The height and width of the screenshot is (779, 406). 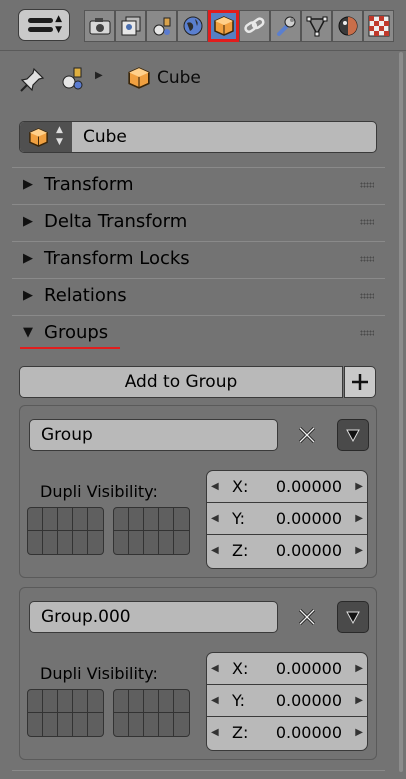 What do you see at coordinates (153, 617) in the screenshot?
I see `group-name-field: Group.000` at bounding box center [153, 617].